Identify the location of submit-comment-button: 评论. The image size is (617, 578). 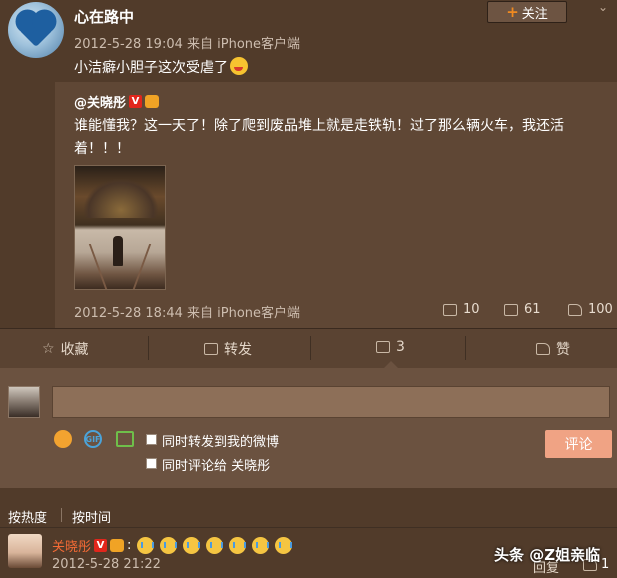
(578, 444).